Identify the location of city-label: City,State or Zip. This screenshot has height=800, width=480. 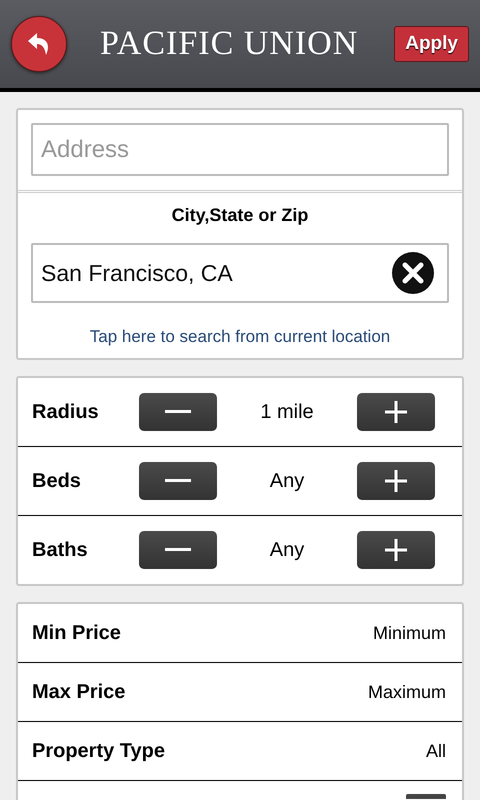
(240, 215).